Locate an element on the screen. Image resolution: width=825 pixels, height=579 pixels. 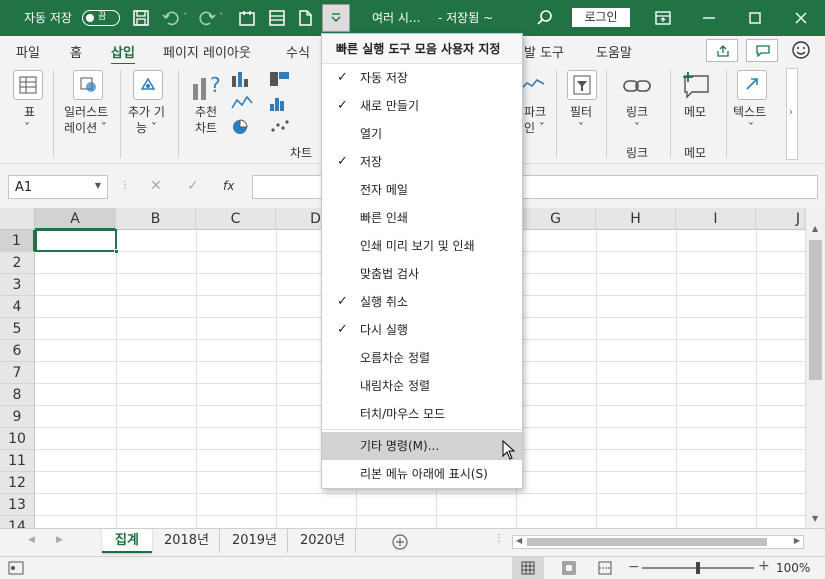
scroll-right-icon: ▶ is located at coordinates (797, 540).